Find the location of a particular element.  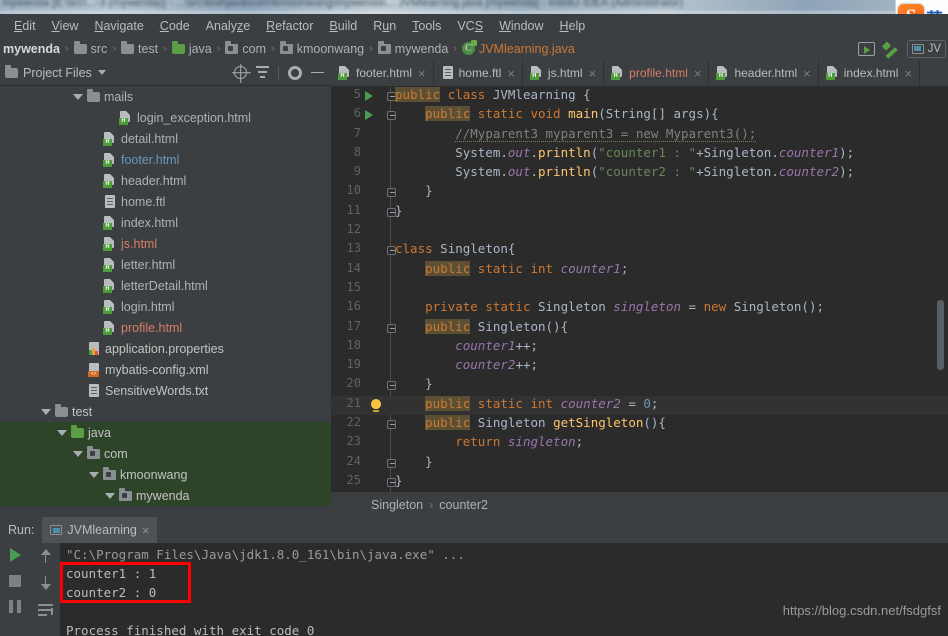

menu-item-build: Build is located at coordinates (343, 26).